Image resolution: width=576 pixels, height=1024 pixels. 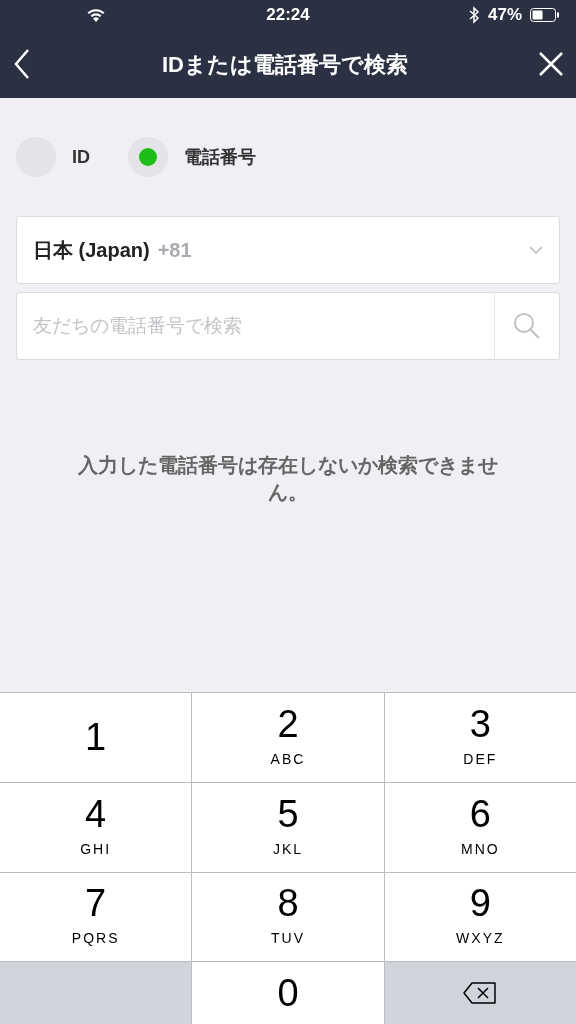 I want to click on search-icon, so click(x=527, y=326).